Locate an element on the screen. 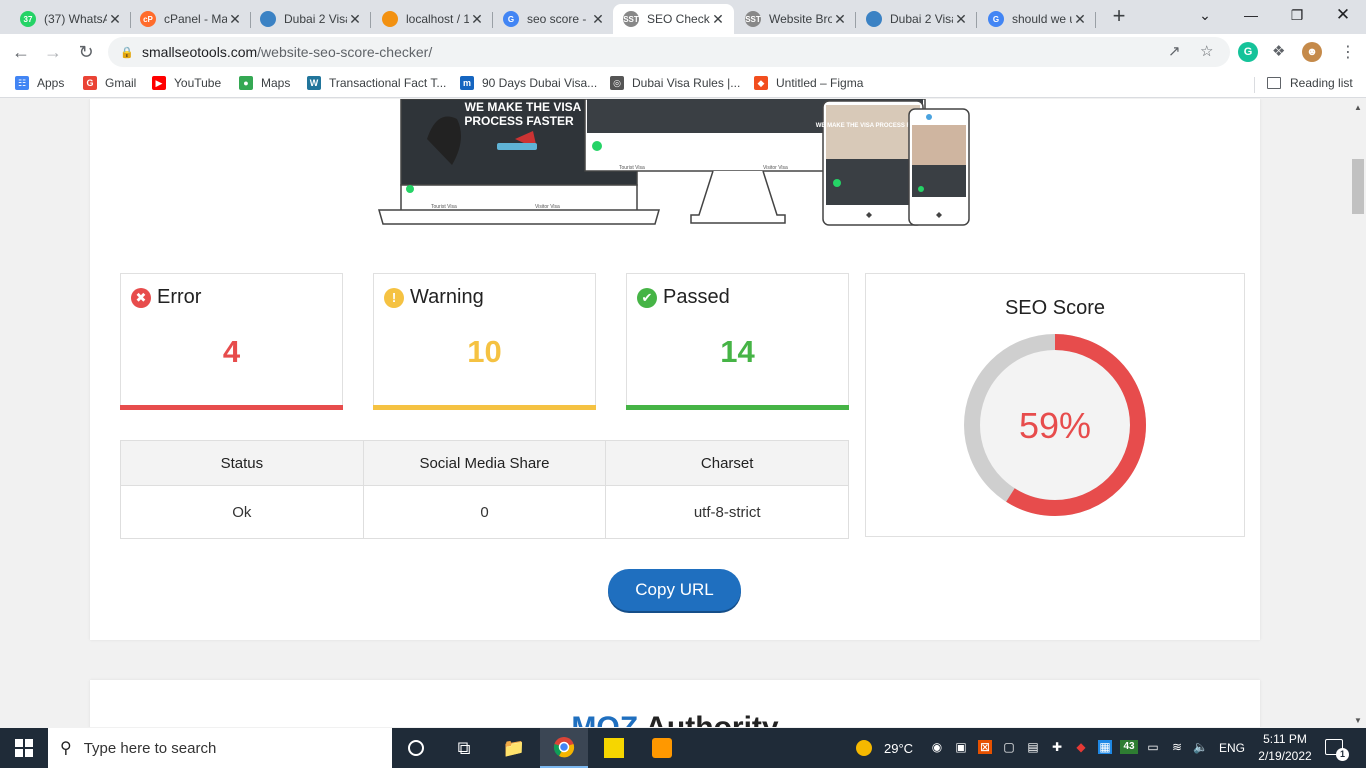  extensions-puzzle-icon: ❖ is located at coordinates (1278, 51).